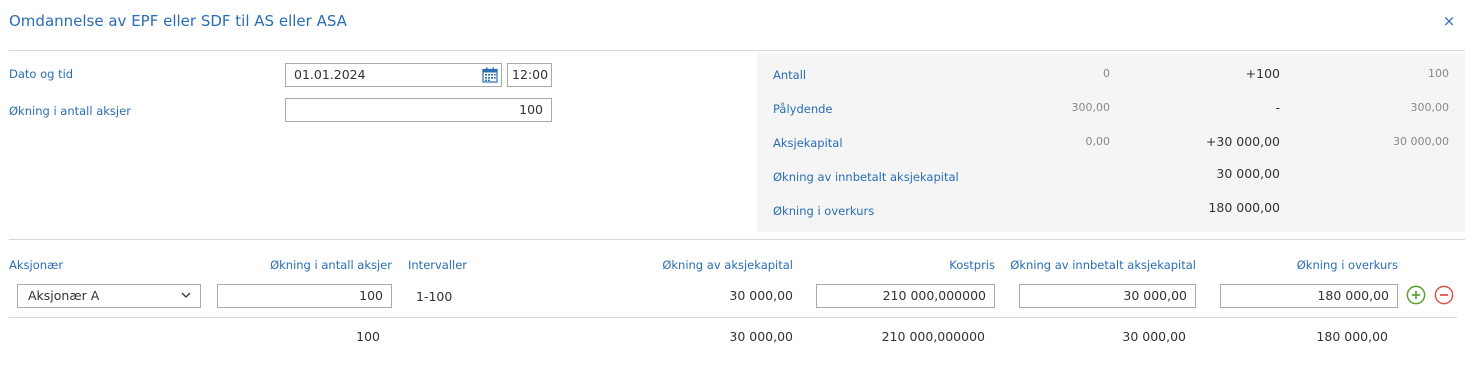 The height and width of the screenshot is (377, 1474). Describe the element at coordinates (304, 296) in the screenshot. I see `row-share-increase-input: 100` at that location.